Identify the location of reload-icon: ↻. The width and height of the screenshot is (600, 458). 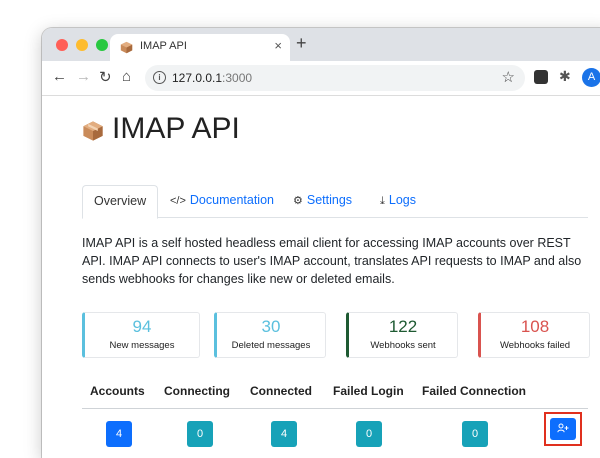
(105, 77).